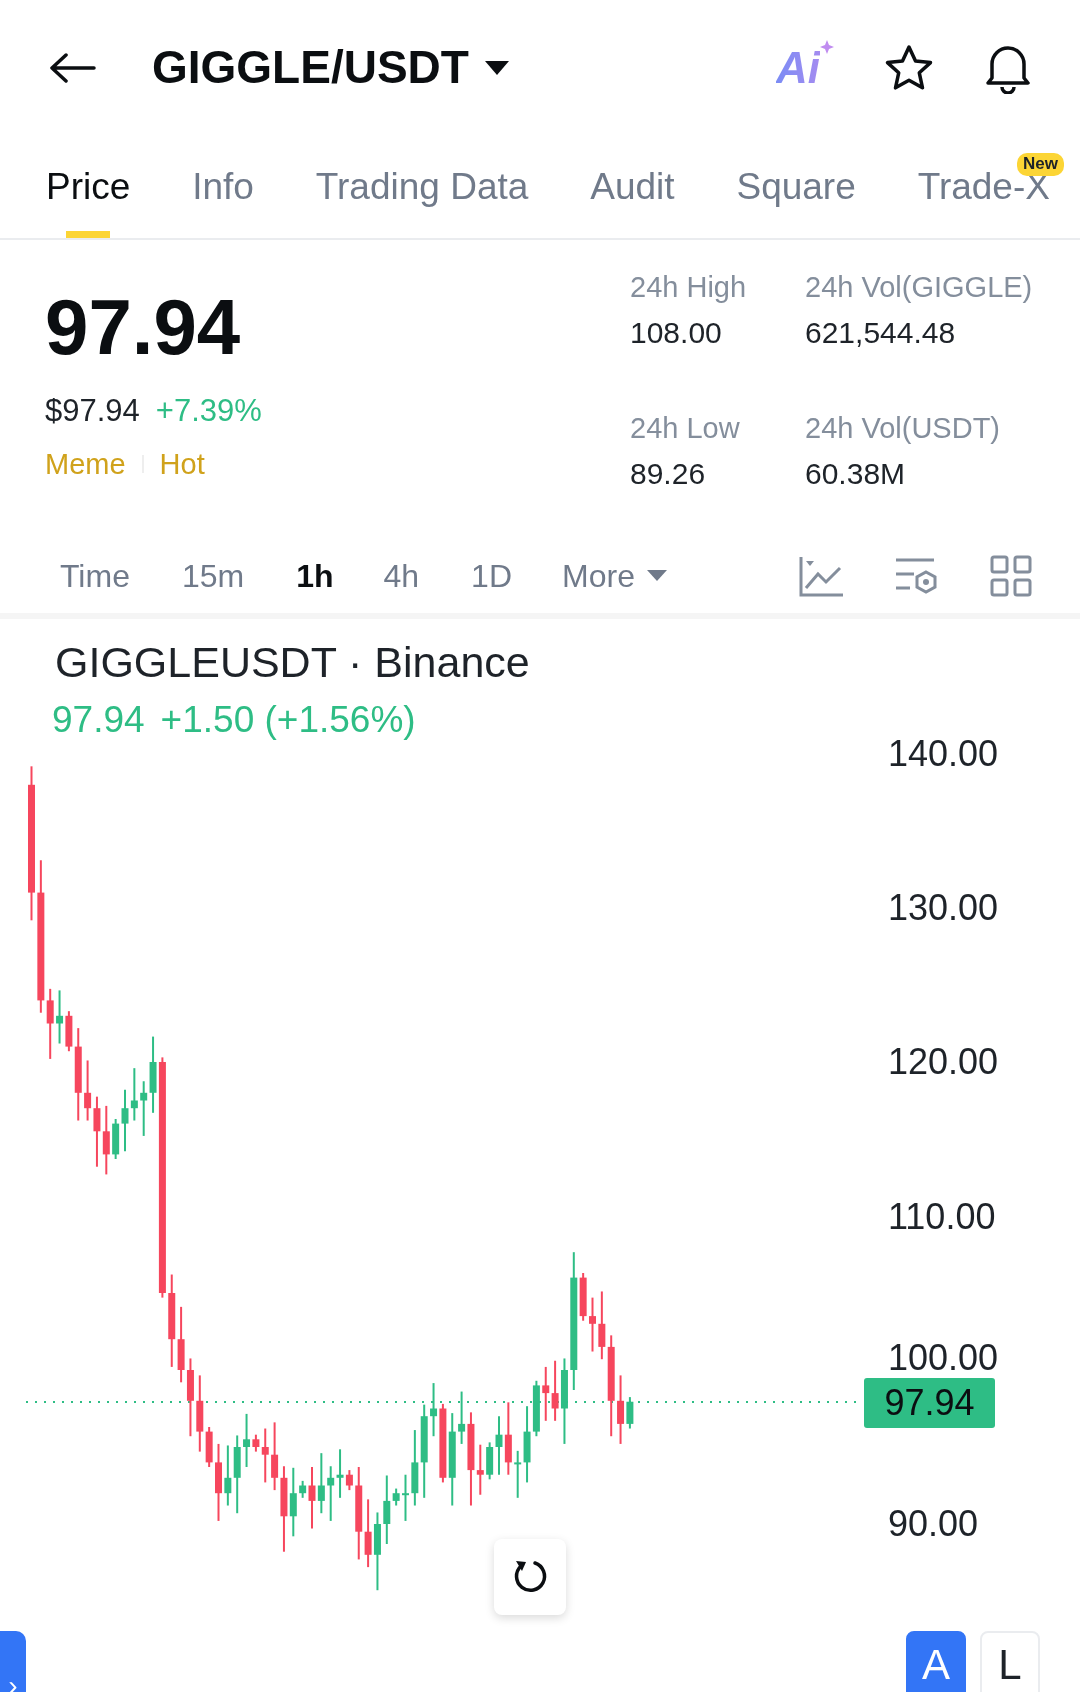 Image resolution: width=1080 pixels, height=1699 pixels. Describe the element at coordinates (1040, 164) in the screenshot. I see `new-badge: New` at that location.